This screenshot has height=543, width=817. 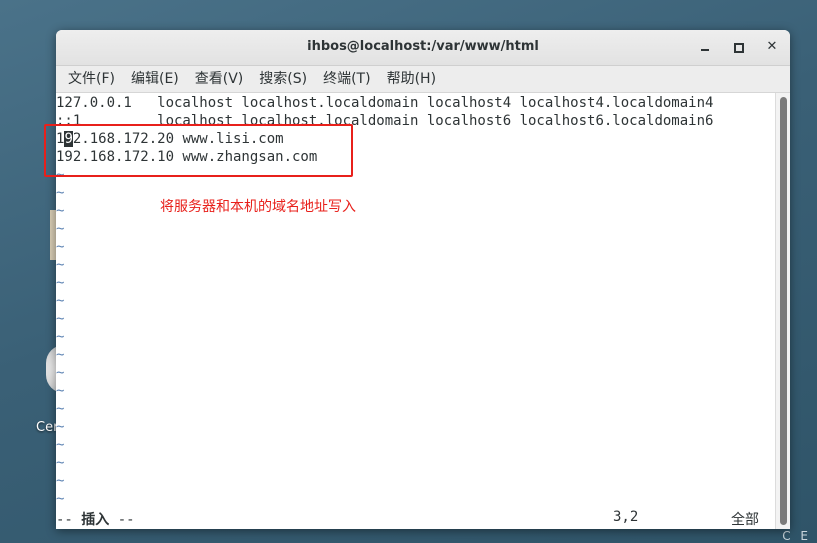 I want to click on menu-search: 搜索(S), so click(x=283, y=79).